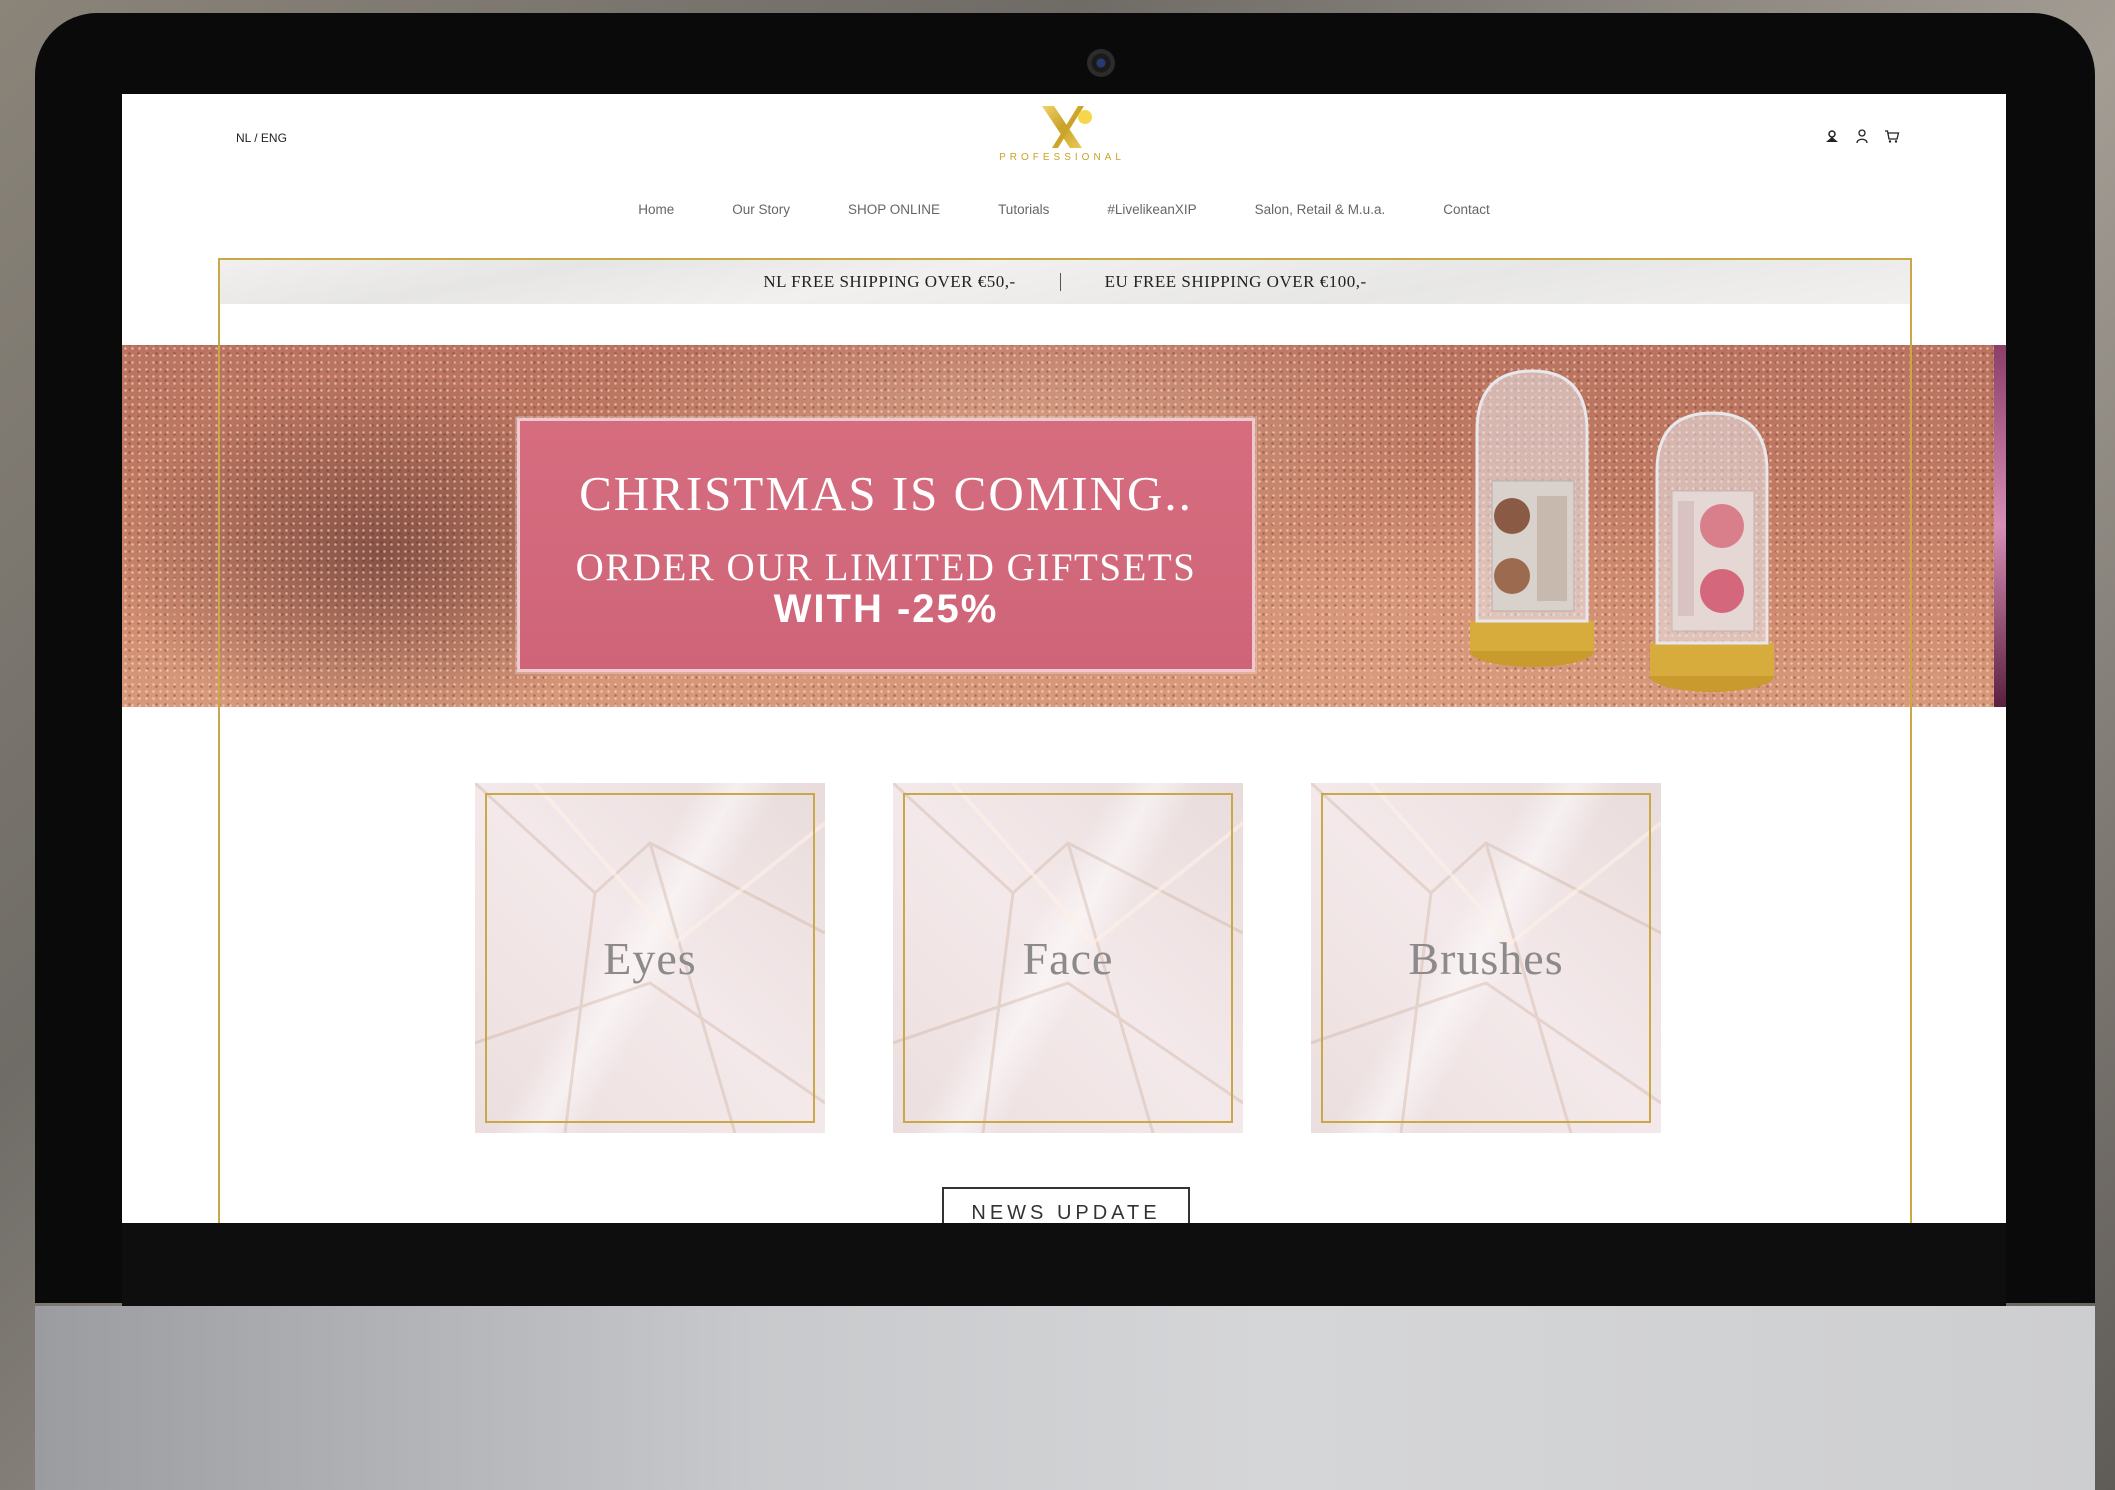  I want to click on nav-salon-retail: Salon, Retail & M.u.a., so click(1320, 209).